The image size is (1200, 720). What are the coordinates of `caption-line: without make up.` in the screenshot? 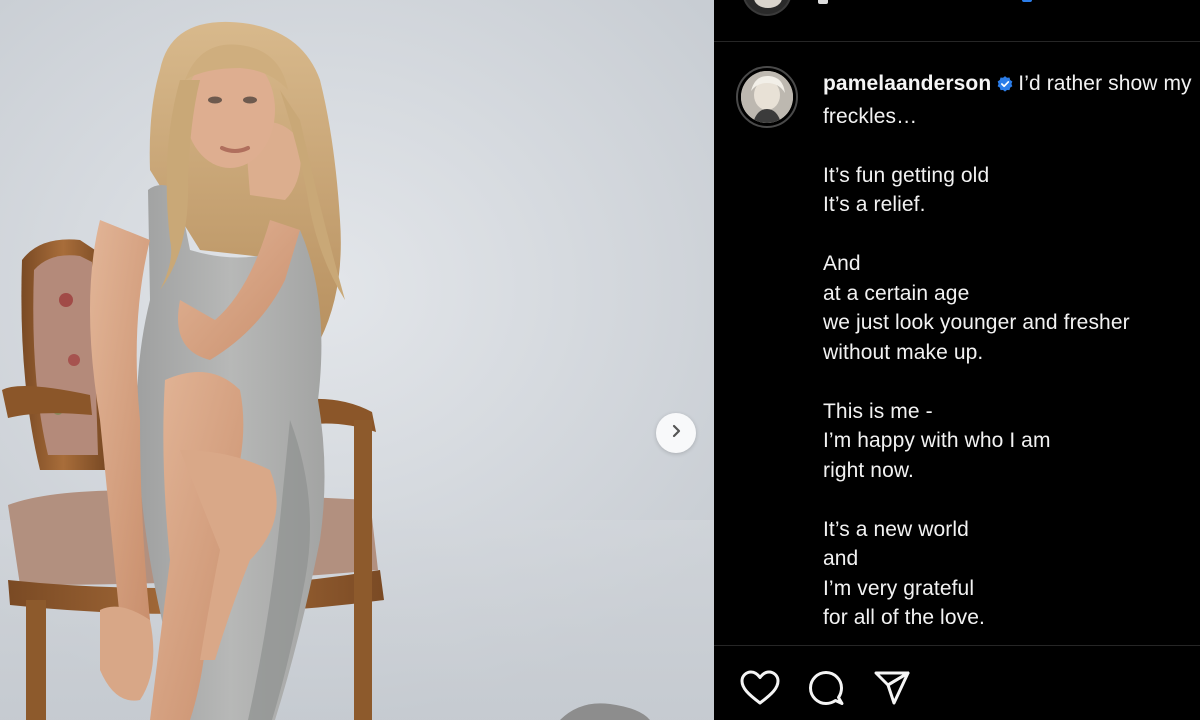 It's located at (903, 352).